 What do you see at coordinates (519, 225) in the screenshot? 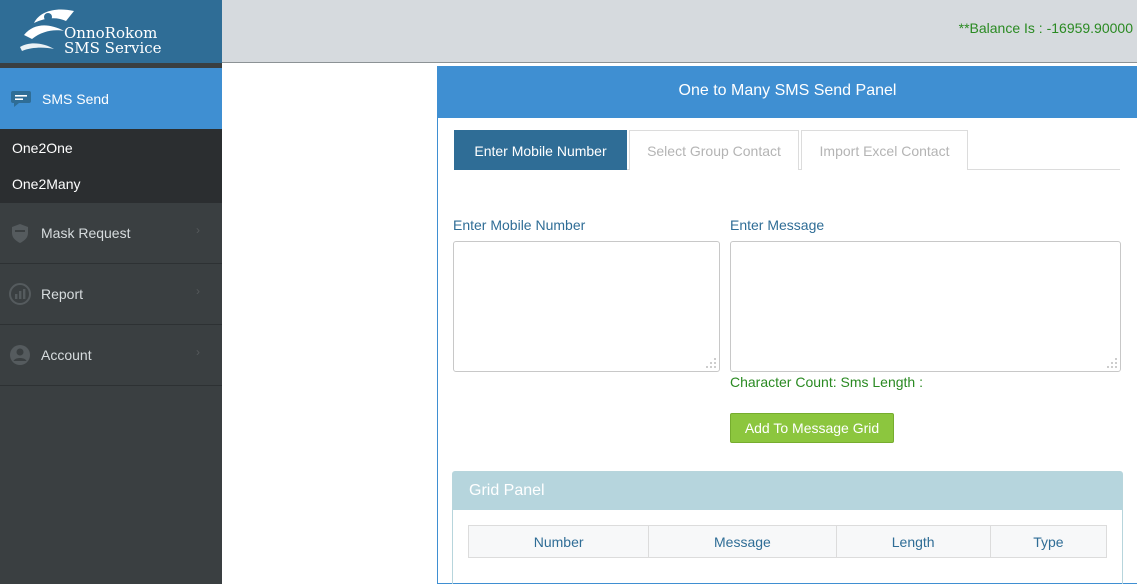
I see `mobile-number-label: Enter Mobile Number` at bounding box center [519, 225].